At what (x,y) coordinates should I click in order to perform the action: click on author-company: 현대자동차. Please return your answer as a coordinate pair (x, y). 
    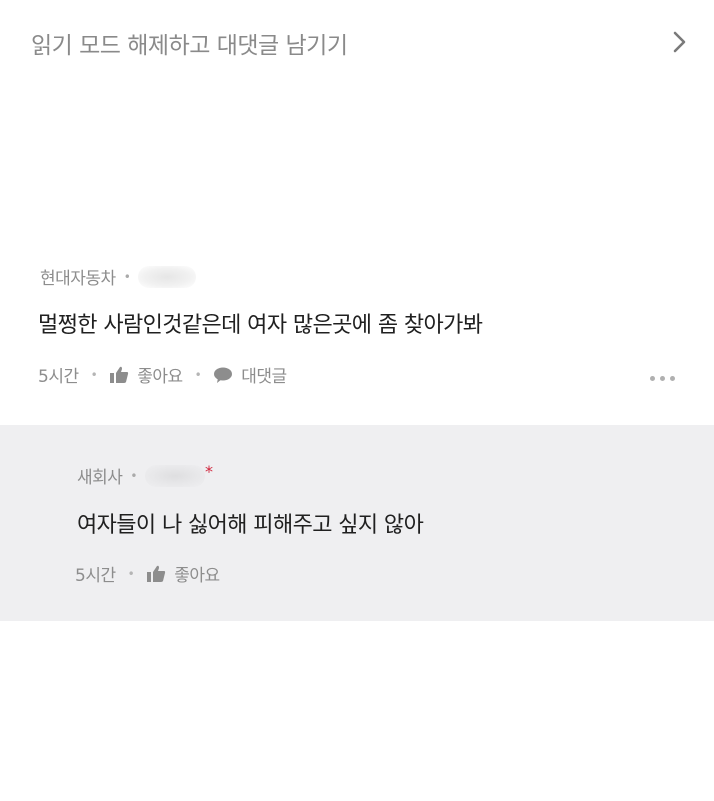
    Looking at the image, I should click on (78, 276).